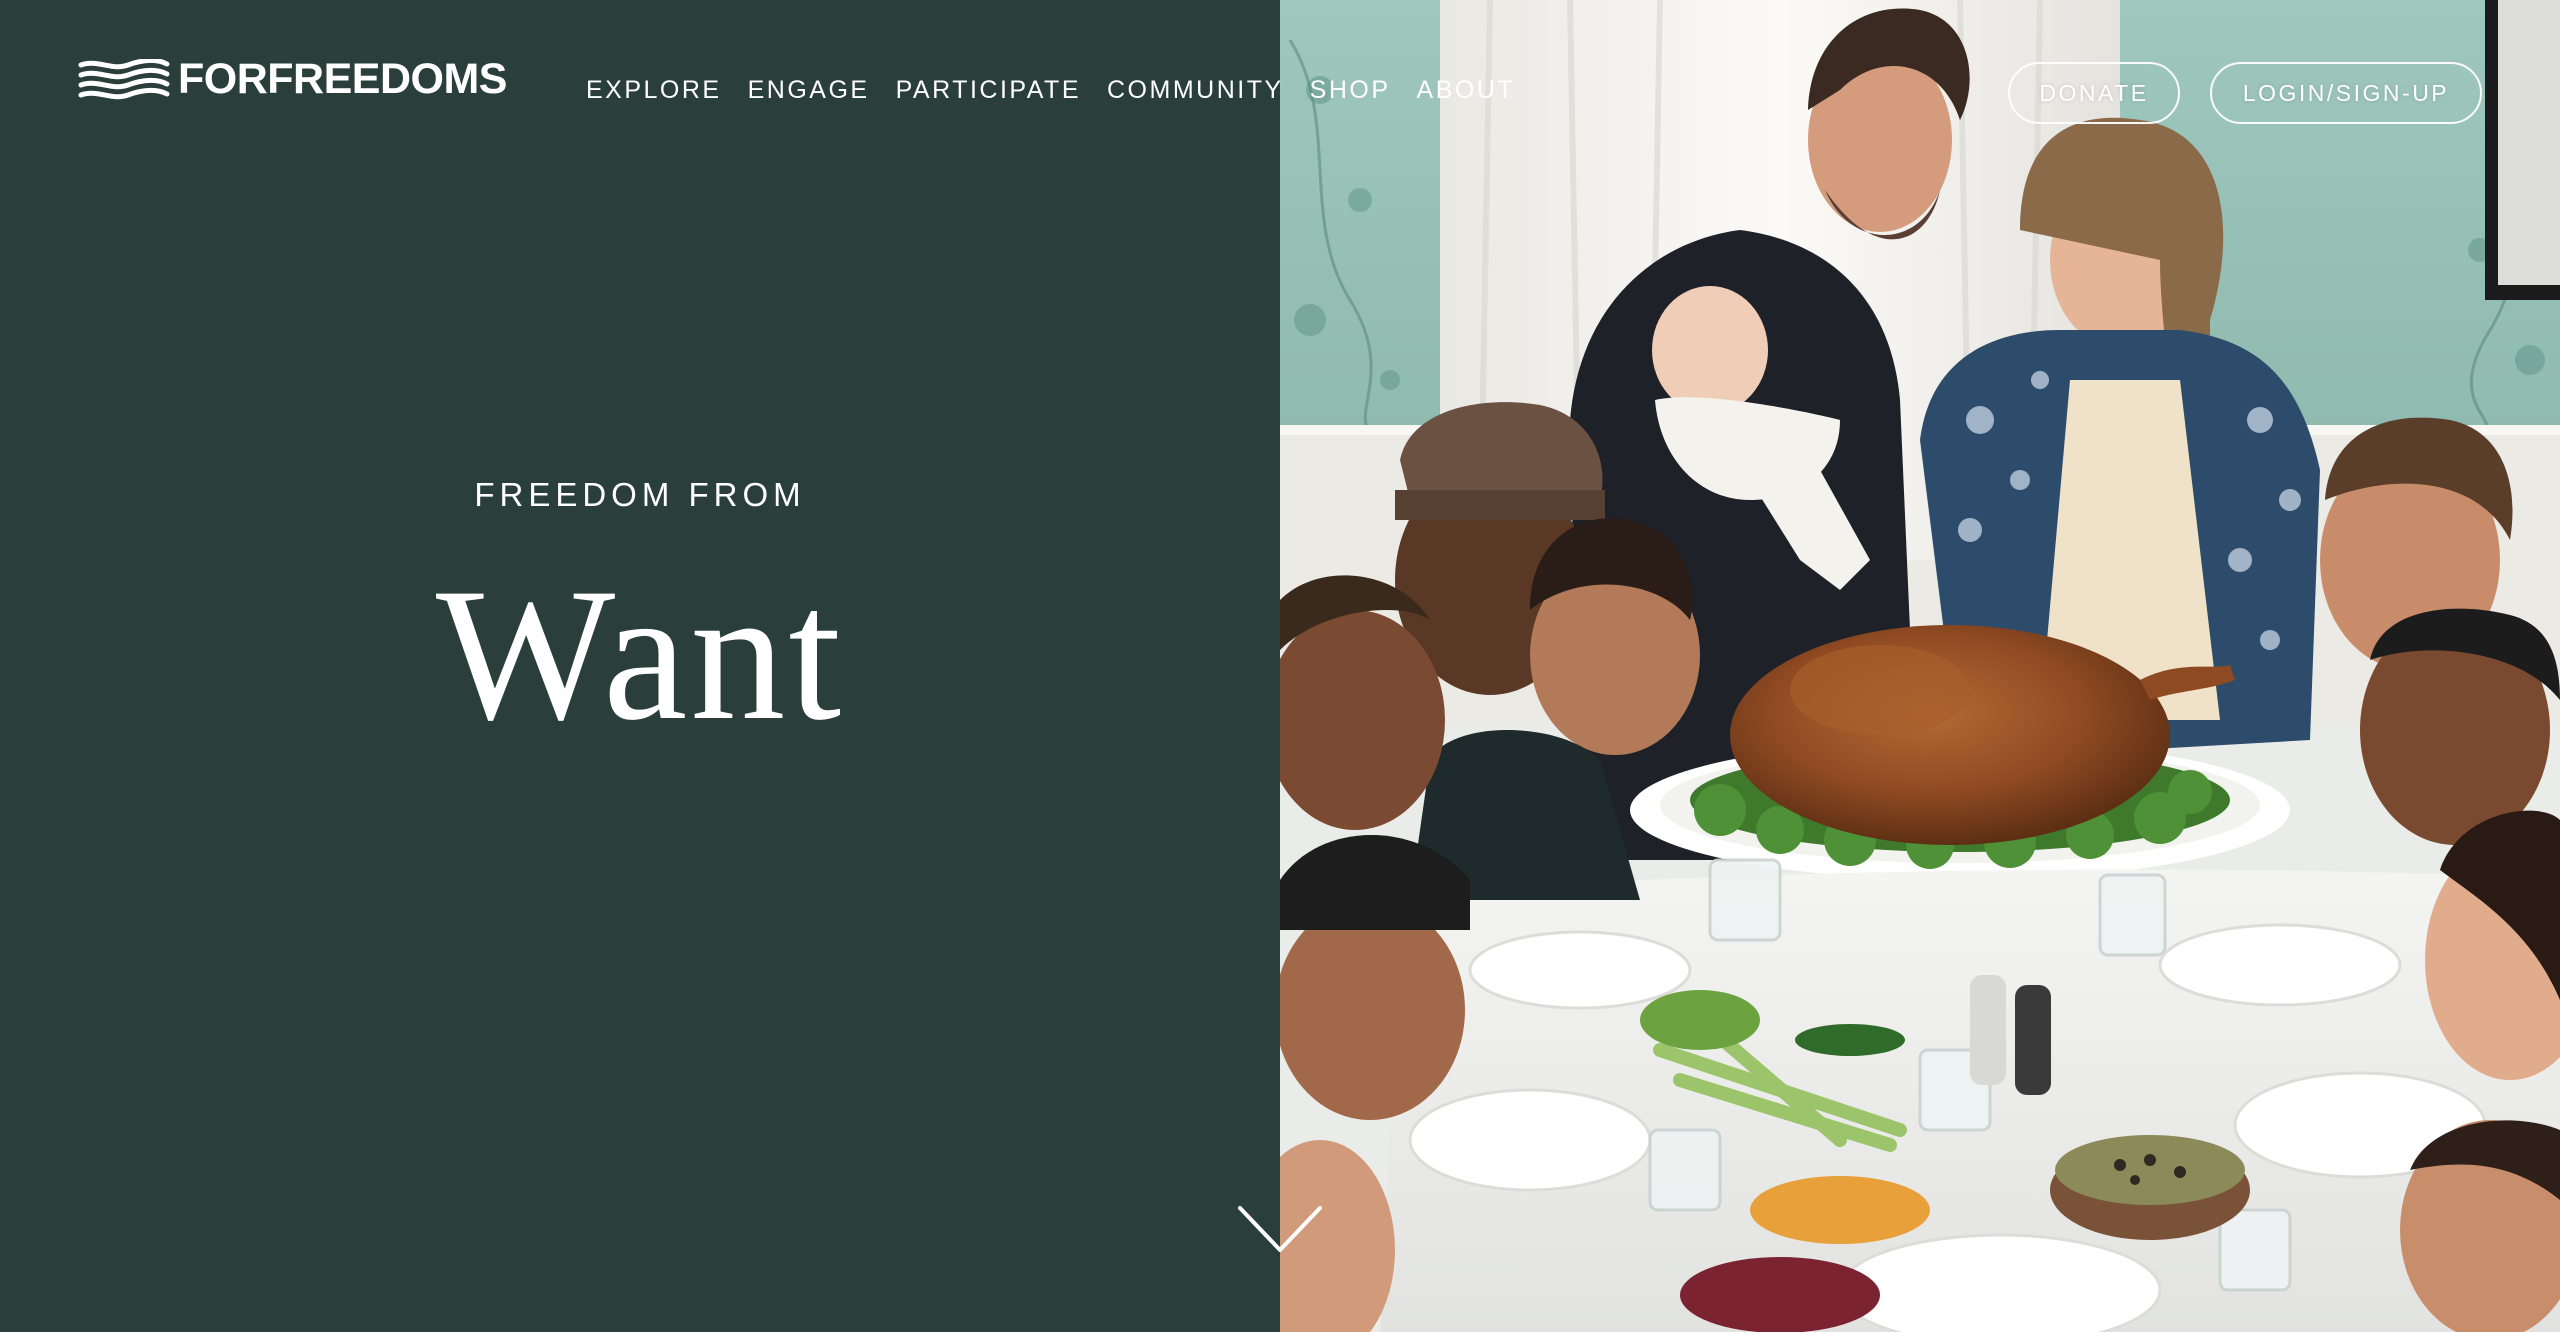  Describe the element at coordinates (988, 90) in the screenshot. I see `nav-item-participate: PARTICIPATE` at that location.